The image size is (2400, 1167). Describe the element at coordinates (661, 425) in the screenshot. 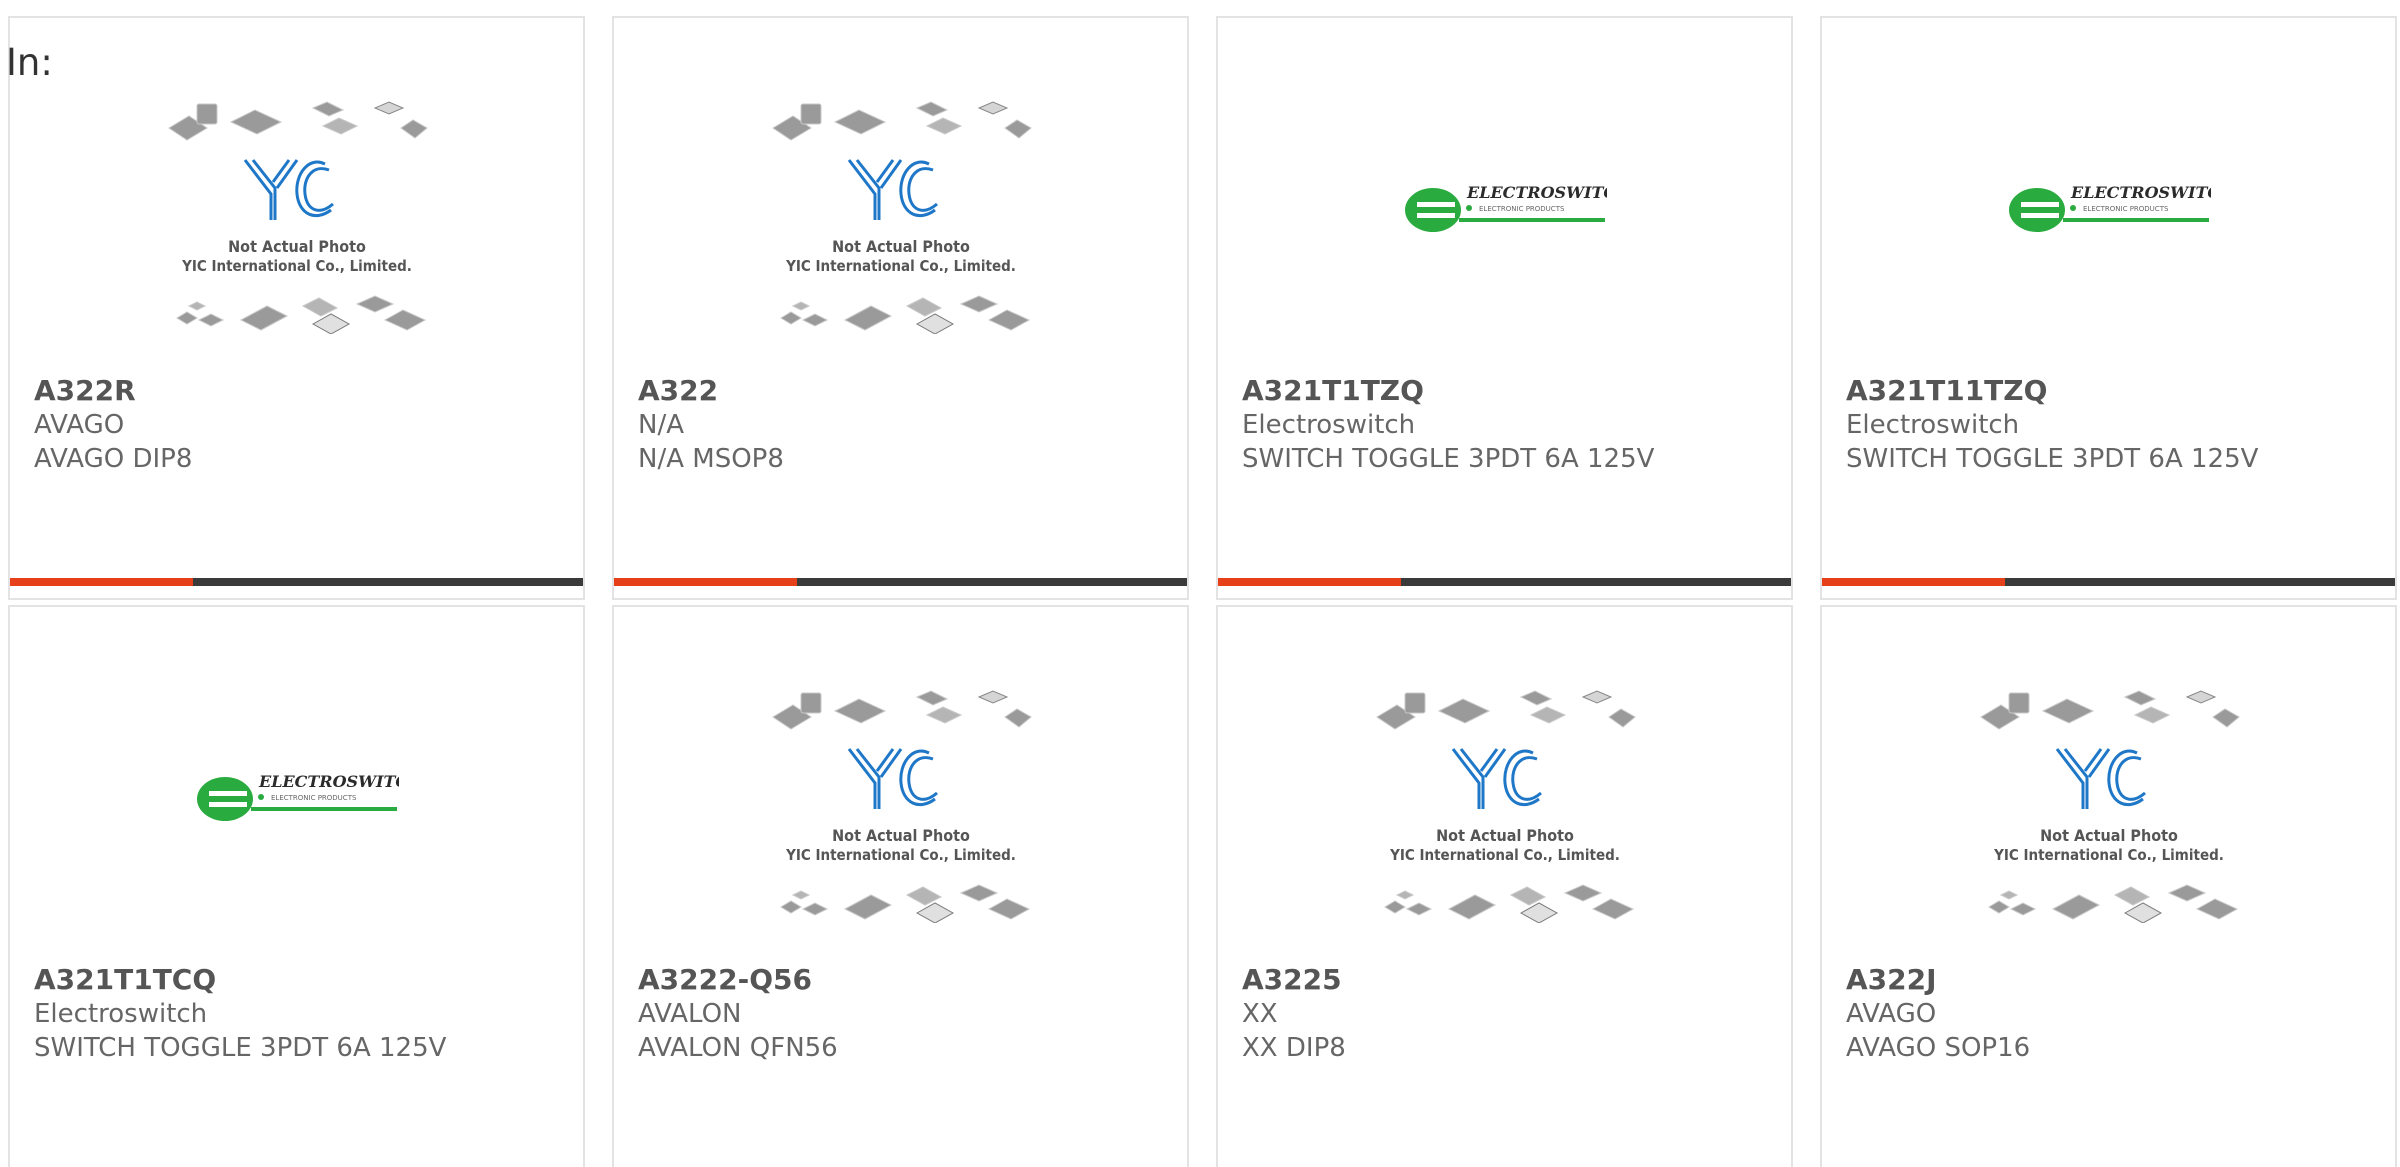

I see `manufacturer-text: N/A` at that location.